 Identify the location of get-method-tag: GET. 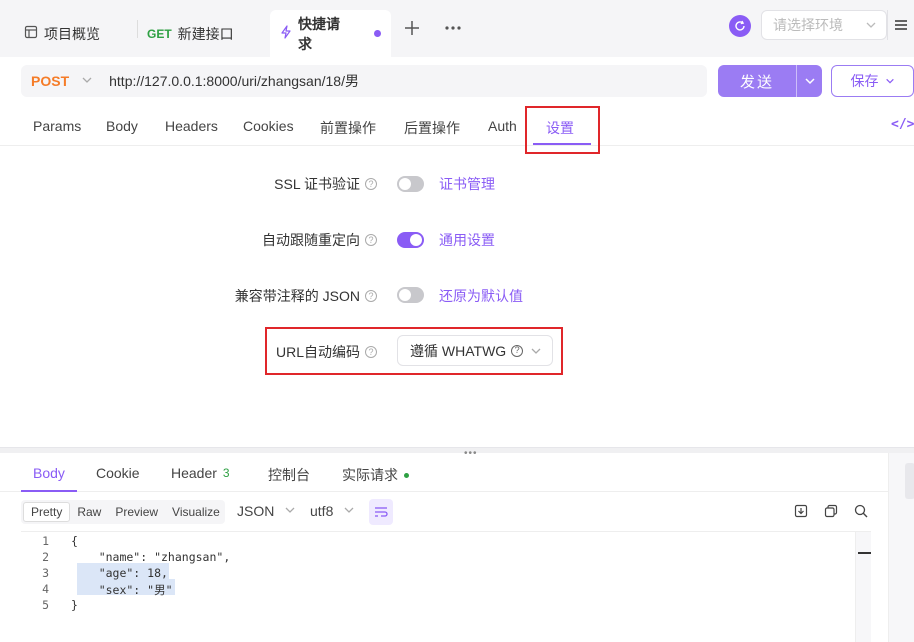
(159, 33).